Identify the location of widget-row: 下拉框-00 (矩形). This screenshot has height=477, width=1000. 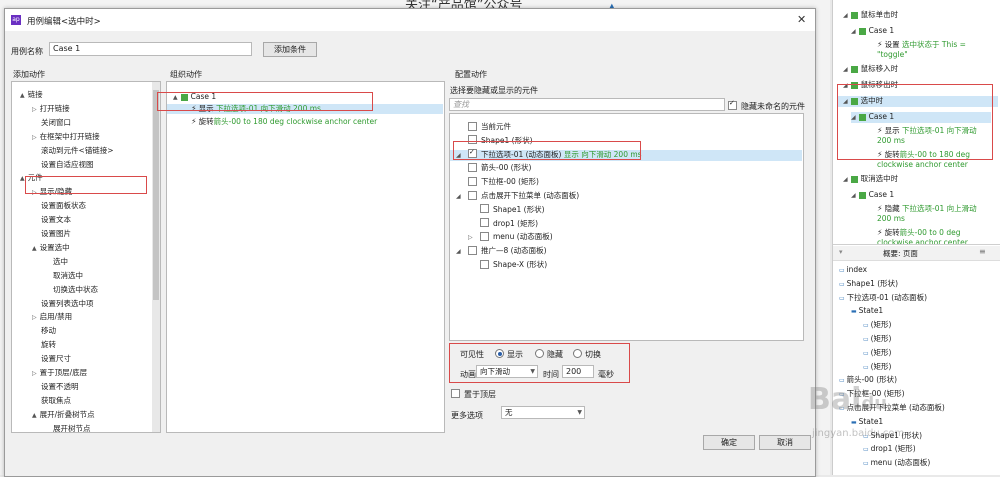
(494, 181).